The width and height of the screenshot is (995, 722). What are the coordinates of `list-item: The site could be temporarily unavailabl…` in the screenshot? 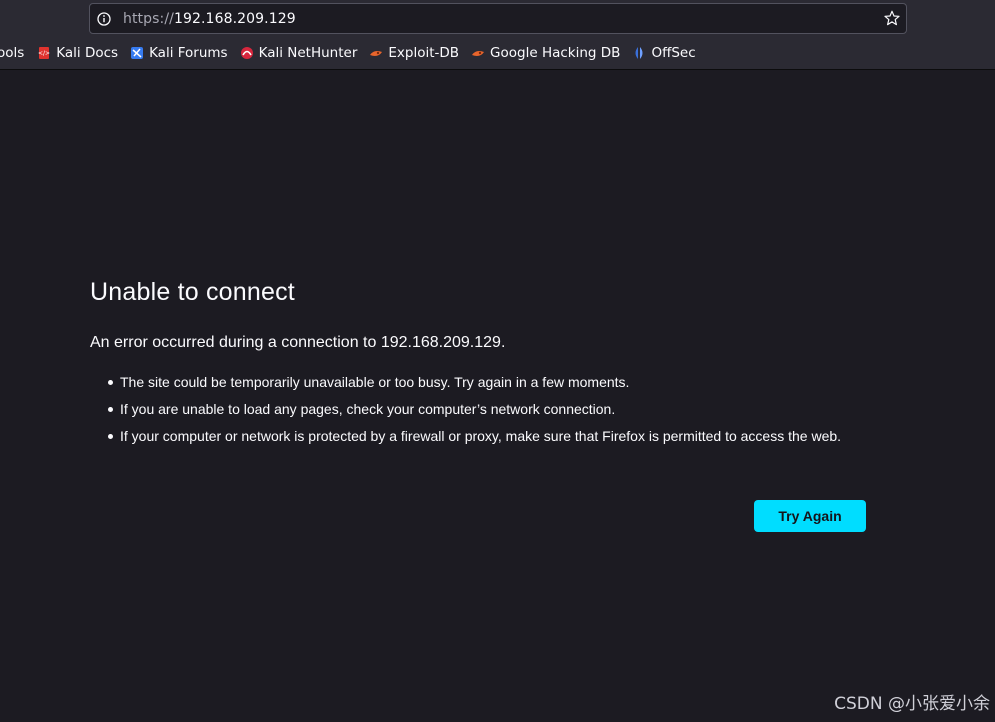 It's located at (486, 382).